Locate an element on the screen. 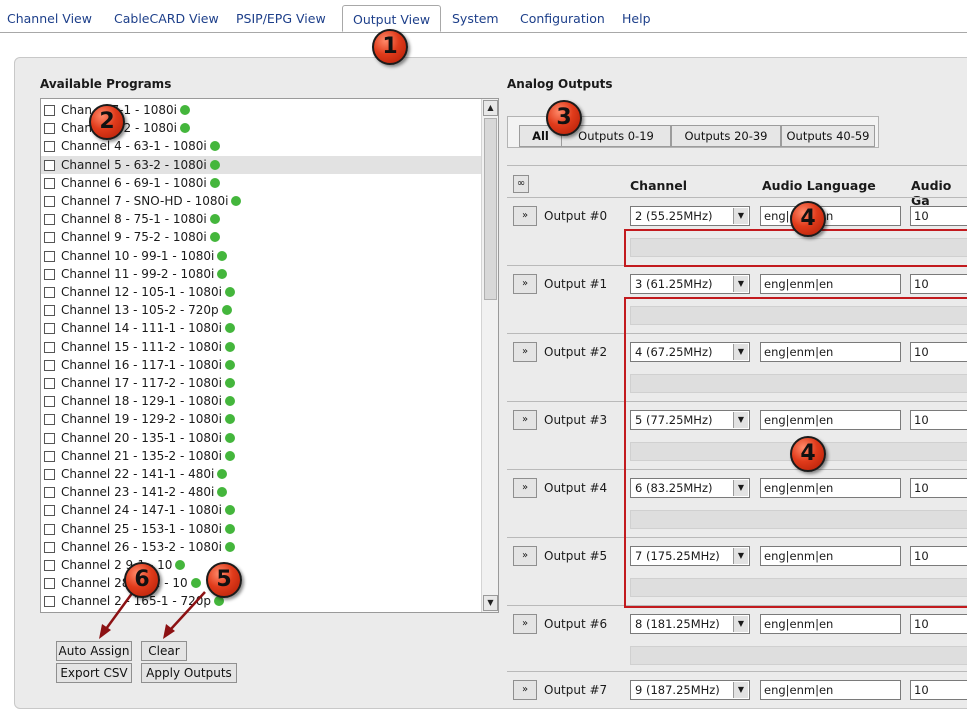  arrow-to-auto-assign is located at coordinates (119, 610).